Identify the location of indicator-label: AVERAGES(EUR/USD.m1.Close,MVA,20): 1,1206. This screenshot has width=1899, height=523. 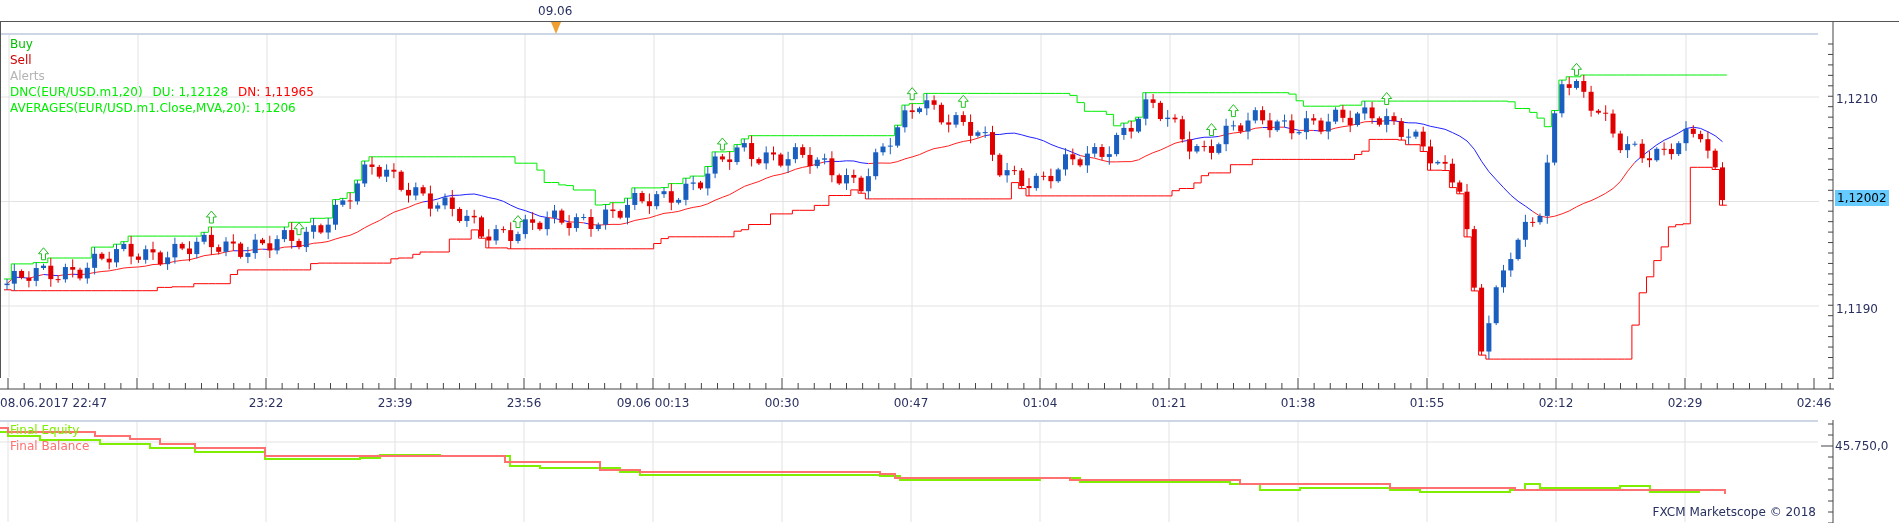
(153, 108).